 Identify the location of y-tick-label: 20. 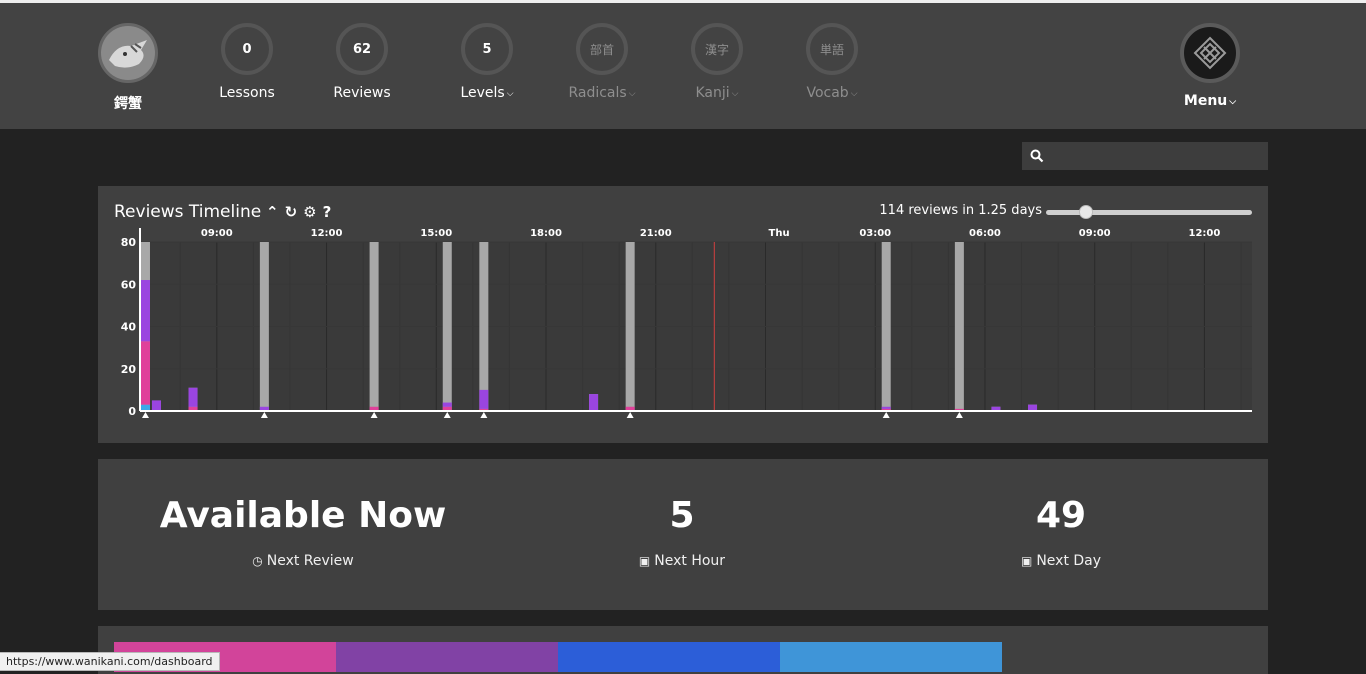
(129, 369).